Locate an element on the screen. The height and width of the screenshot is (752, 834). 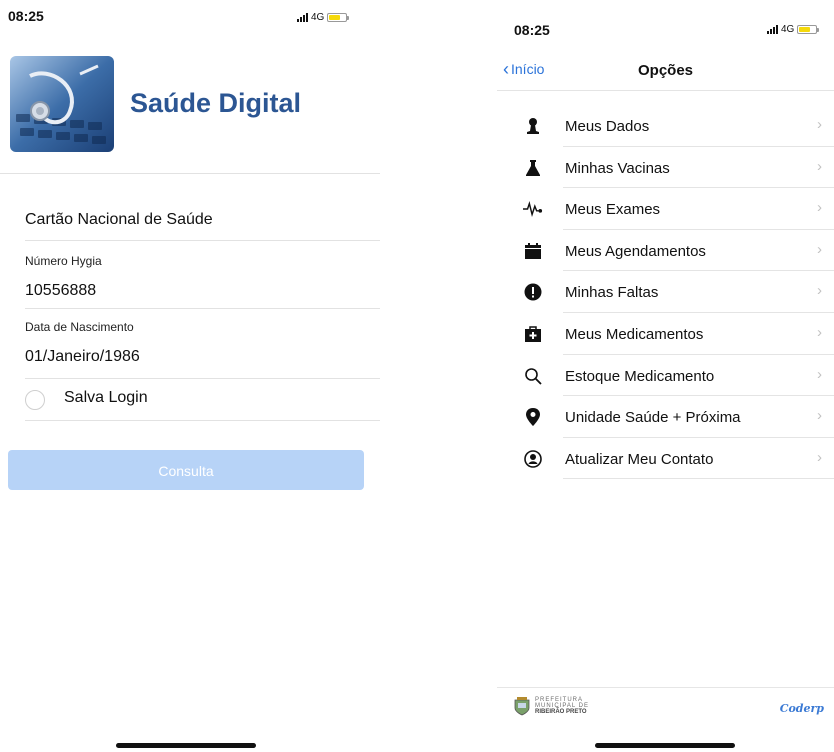
menu-item-estoque-medicamento: Estoque Medicamento › is located at coordinates (665, 376).